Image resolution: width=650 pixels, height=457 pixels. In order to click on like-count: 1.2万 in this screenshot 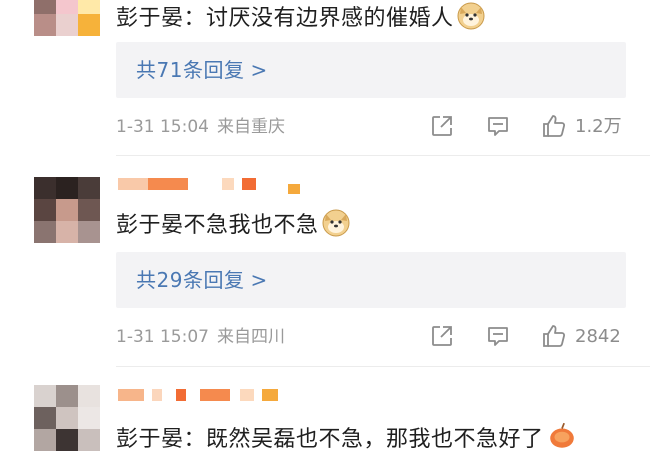, I will do `click(598, 126)`.